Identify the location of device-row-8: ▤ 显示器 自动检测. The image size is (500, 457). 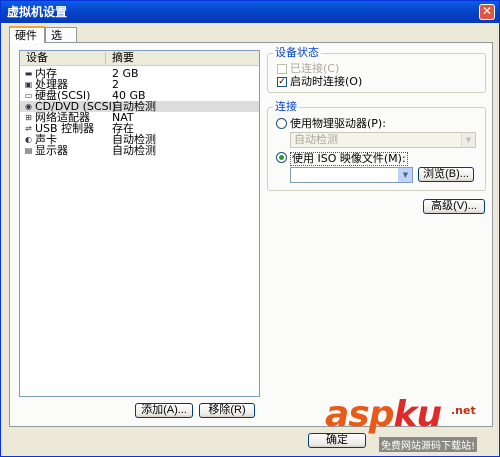
(139, 150).